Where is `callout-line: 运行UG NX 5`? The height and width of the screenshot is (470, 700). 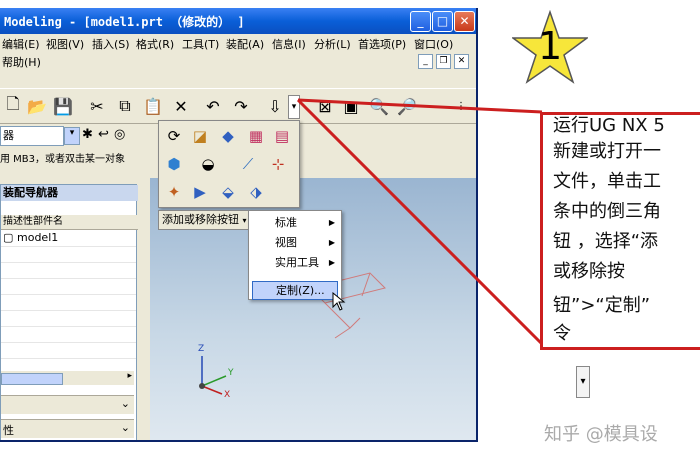
callout-line: 运行UG NX 5 is located at coordinates (609, 125).